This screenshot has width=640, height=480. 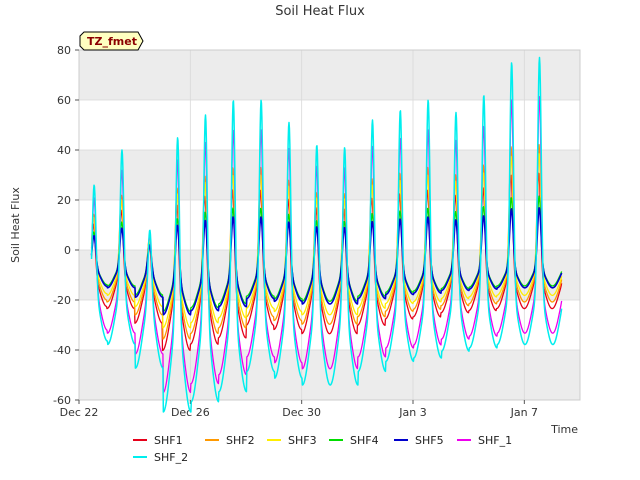 I want to click on y-tick-label: 60, so click(x=64, y=100).